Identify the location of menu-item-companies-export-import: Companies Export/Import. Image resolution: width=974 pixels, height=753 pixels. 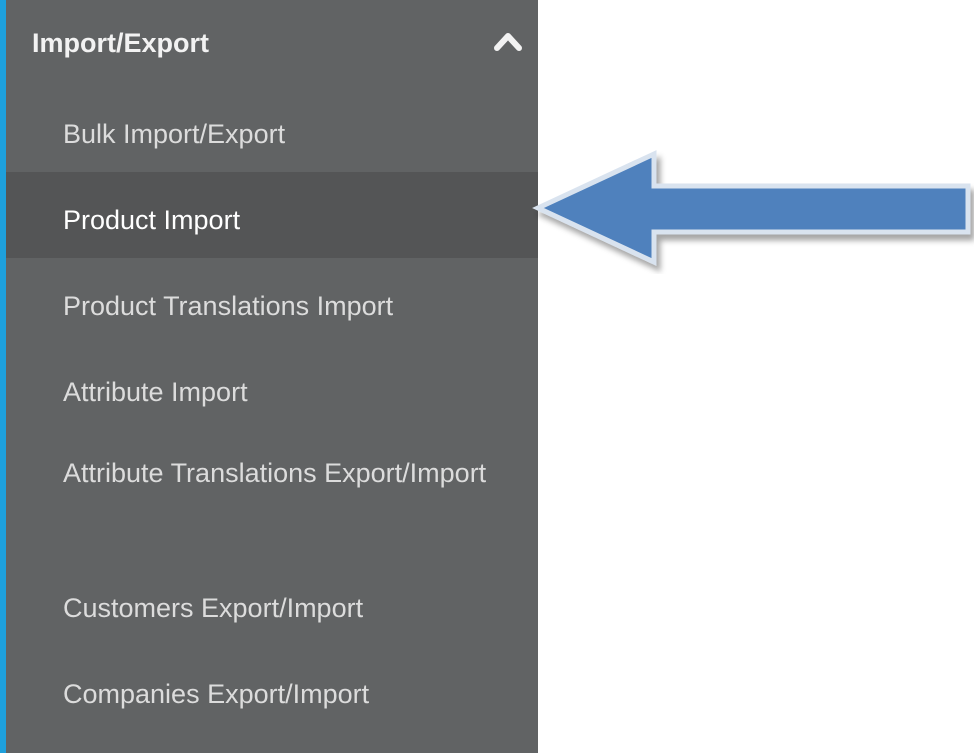
(272, 689).